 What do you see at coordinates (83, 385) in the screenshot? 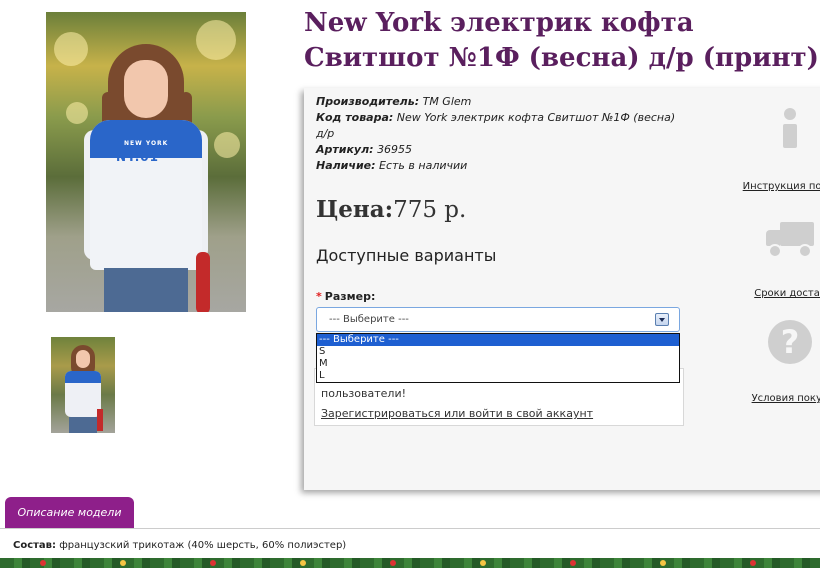
I see `product-thumbnail` at bounding box center [83, 385].